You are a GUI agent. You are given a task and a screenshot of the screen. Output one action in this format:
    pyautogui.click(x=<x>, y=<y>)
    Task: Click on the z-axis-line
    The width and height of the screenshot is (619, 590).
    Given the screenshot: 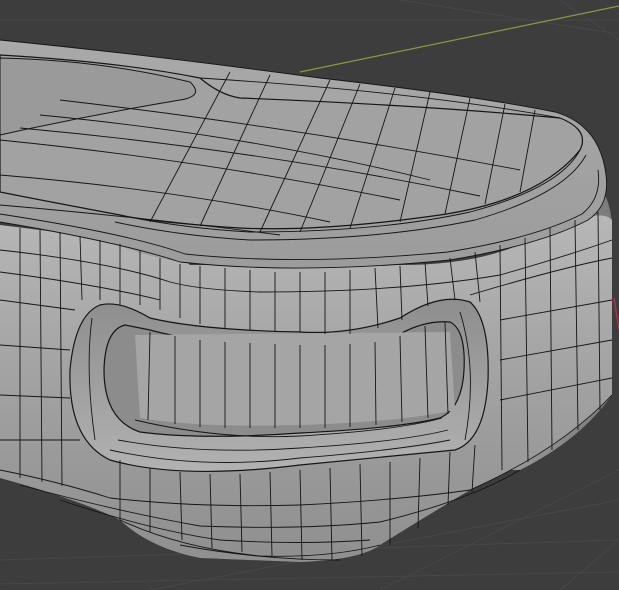 What is the action you would take?
    pyautogui.click(x=616, y=314)
    